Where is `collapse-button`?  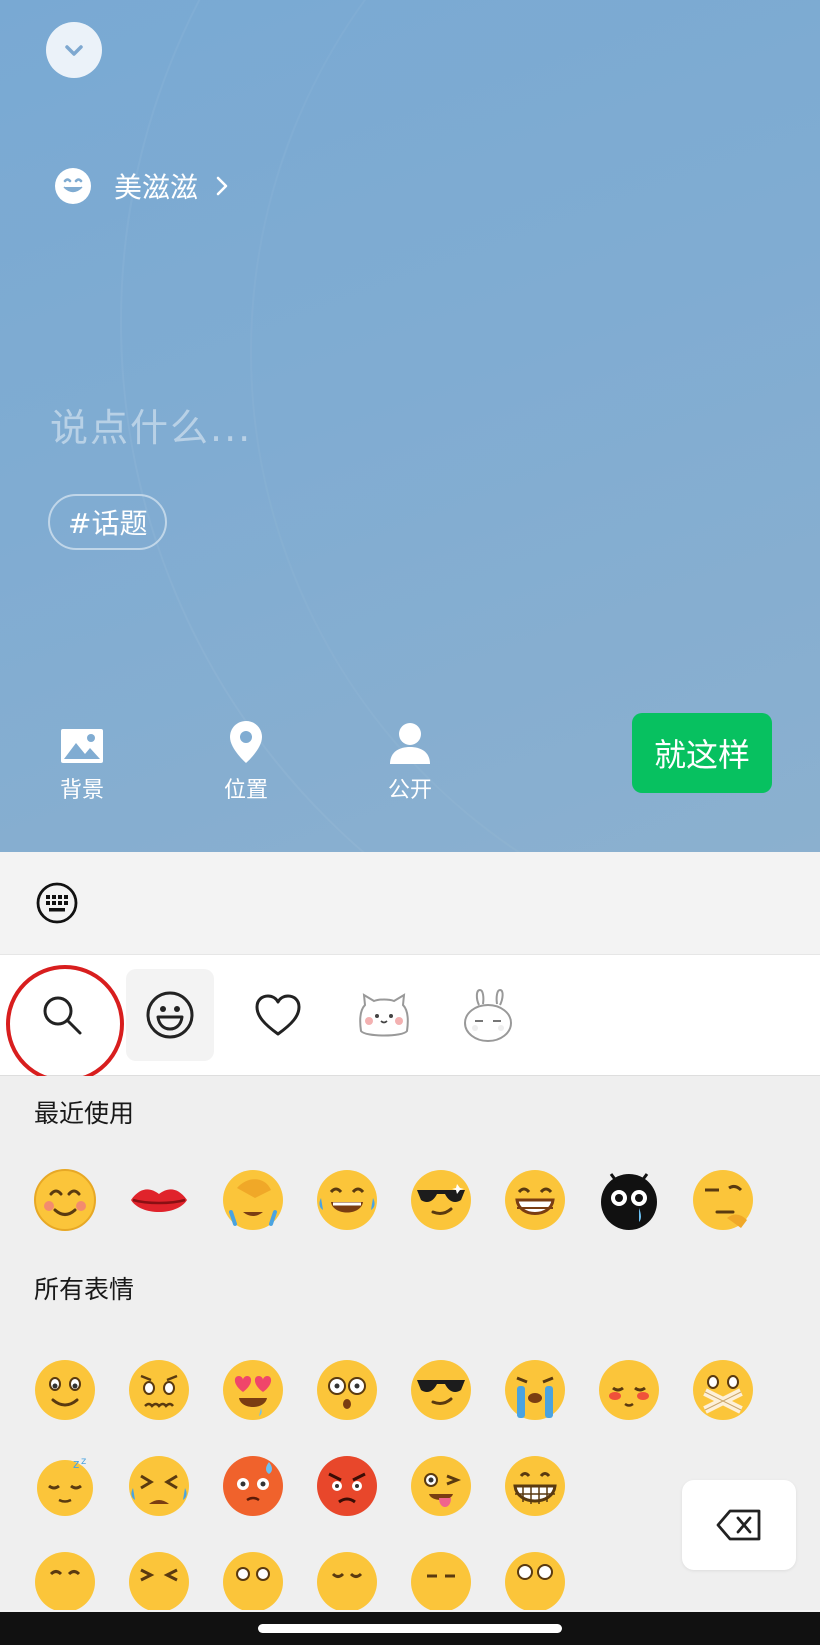 collapse-button is located at coordinates (74, 50).